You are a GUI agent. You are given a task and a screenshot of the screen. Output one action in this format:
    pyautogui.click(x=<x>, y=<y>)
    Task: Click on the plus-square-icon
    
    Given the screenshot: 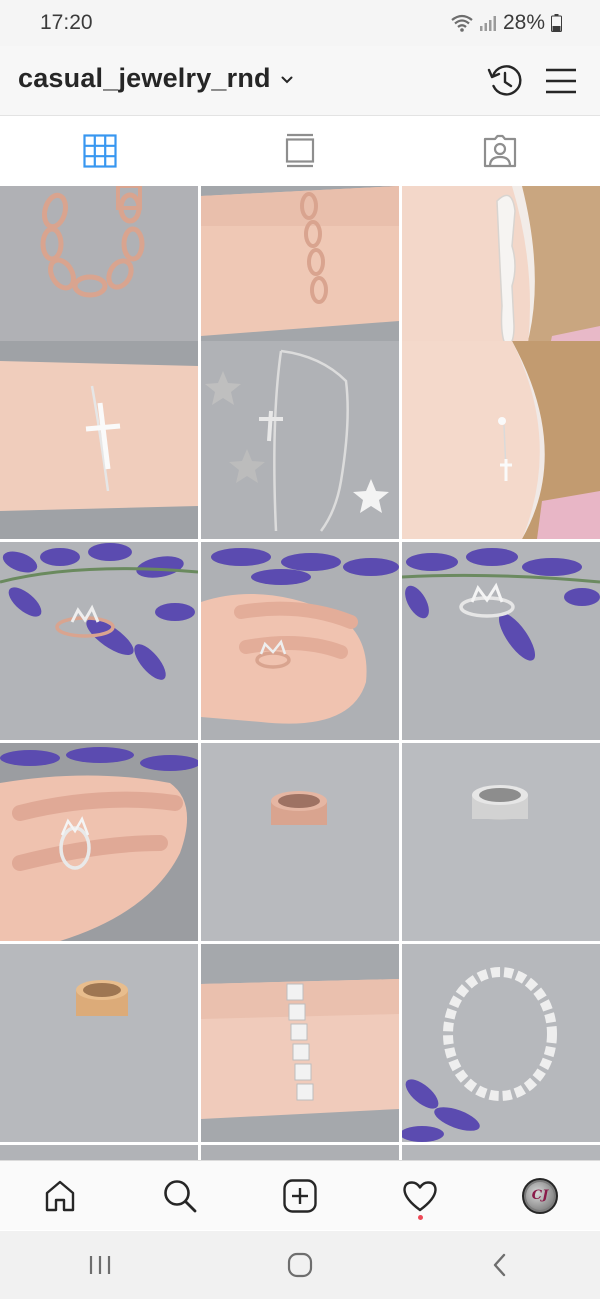 What is the action you would take?
    pyautogui.click(x=300, y=1195)
    